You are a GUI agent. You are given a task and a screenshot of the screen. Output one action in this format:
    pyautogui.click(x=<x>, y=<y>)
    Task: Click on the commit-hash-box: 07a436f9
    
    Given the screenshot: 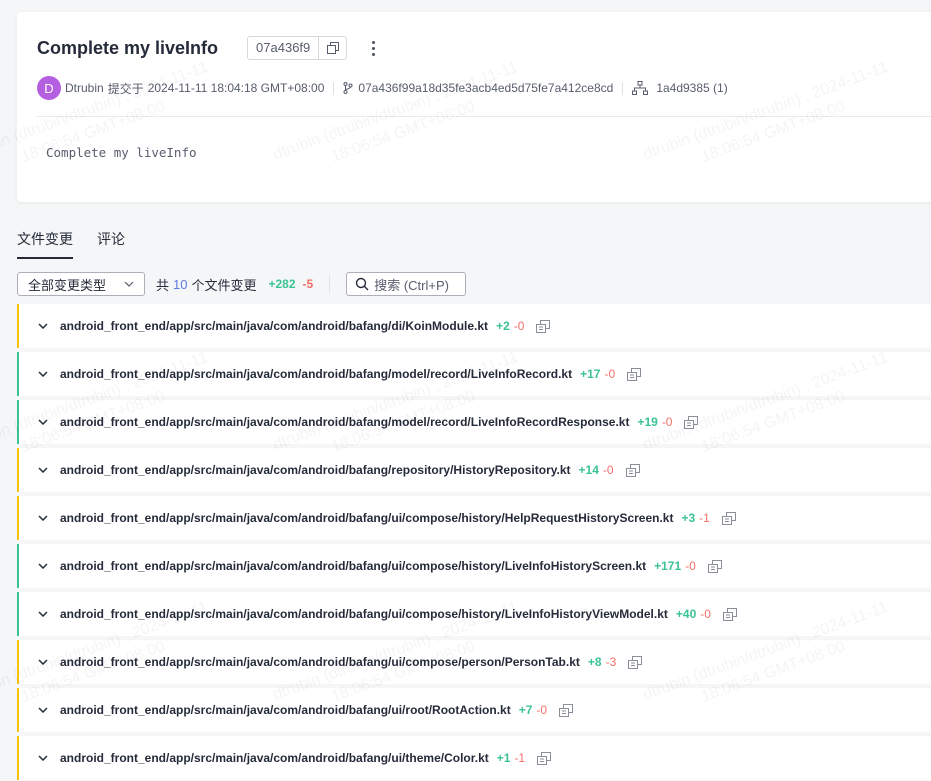 What is the action you would take?
    pyautogui.click(x=297, y=48)
    